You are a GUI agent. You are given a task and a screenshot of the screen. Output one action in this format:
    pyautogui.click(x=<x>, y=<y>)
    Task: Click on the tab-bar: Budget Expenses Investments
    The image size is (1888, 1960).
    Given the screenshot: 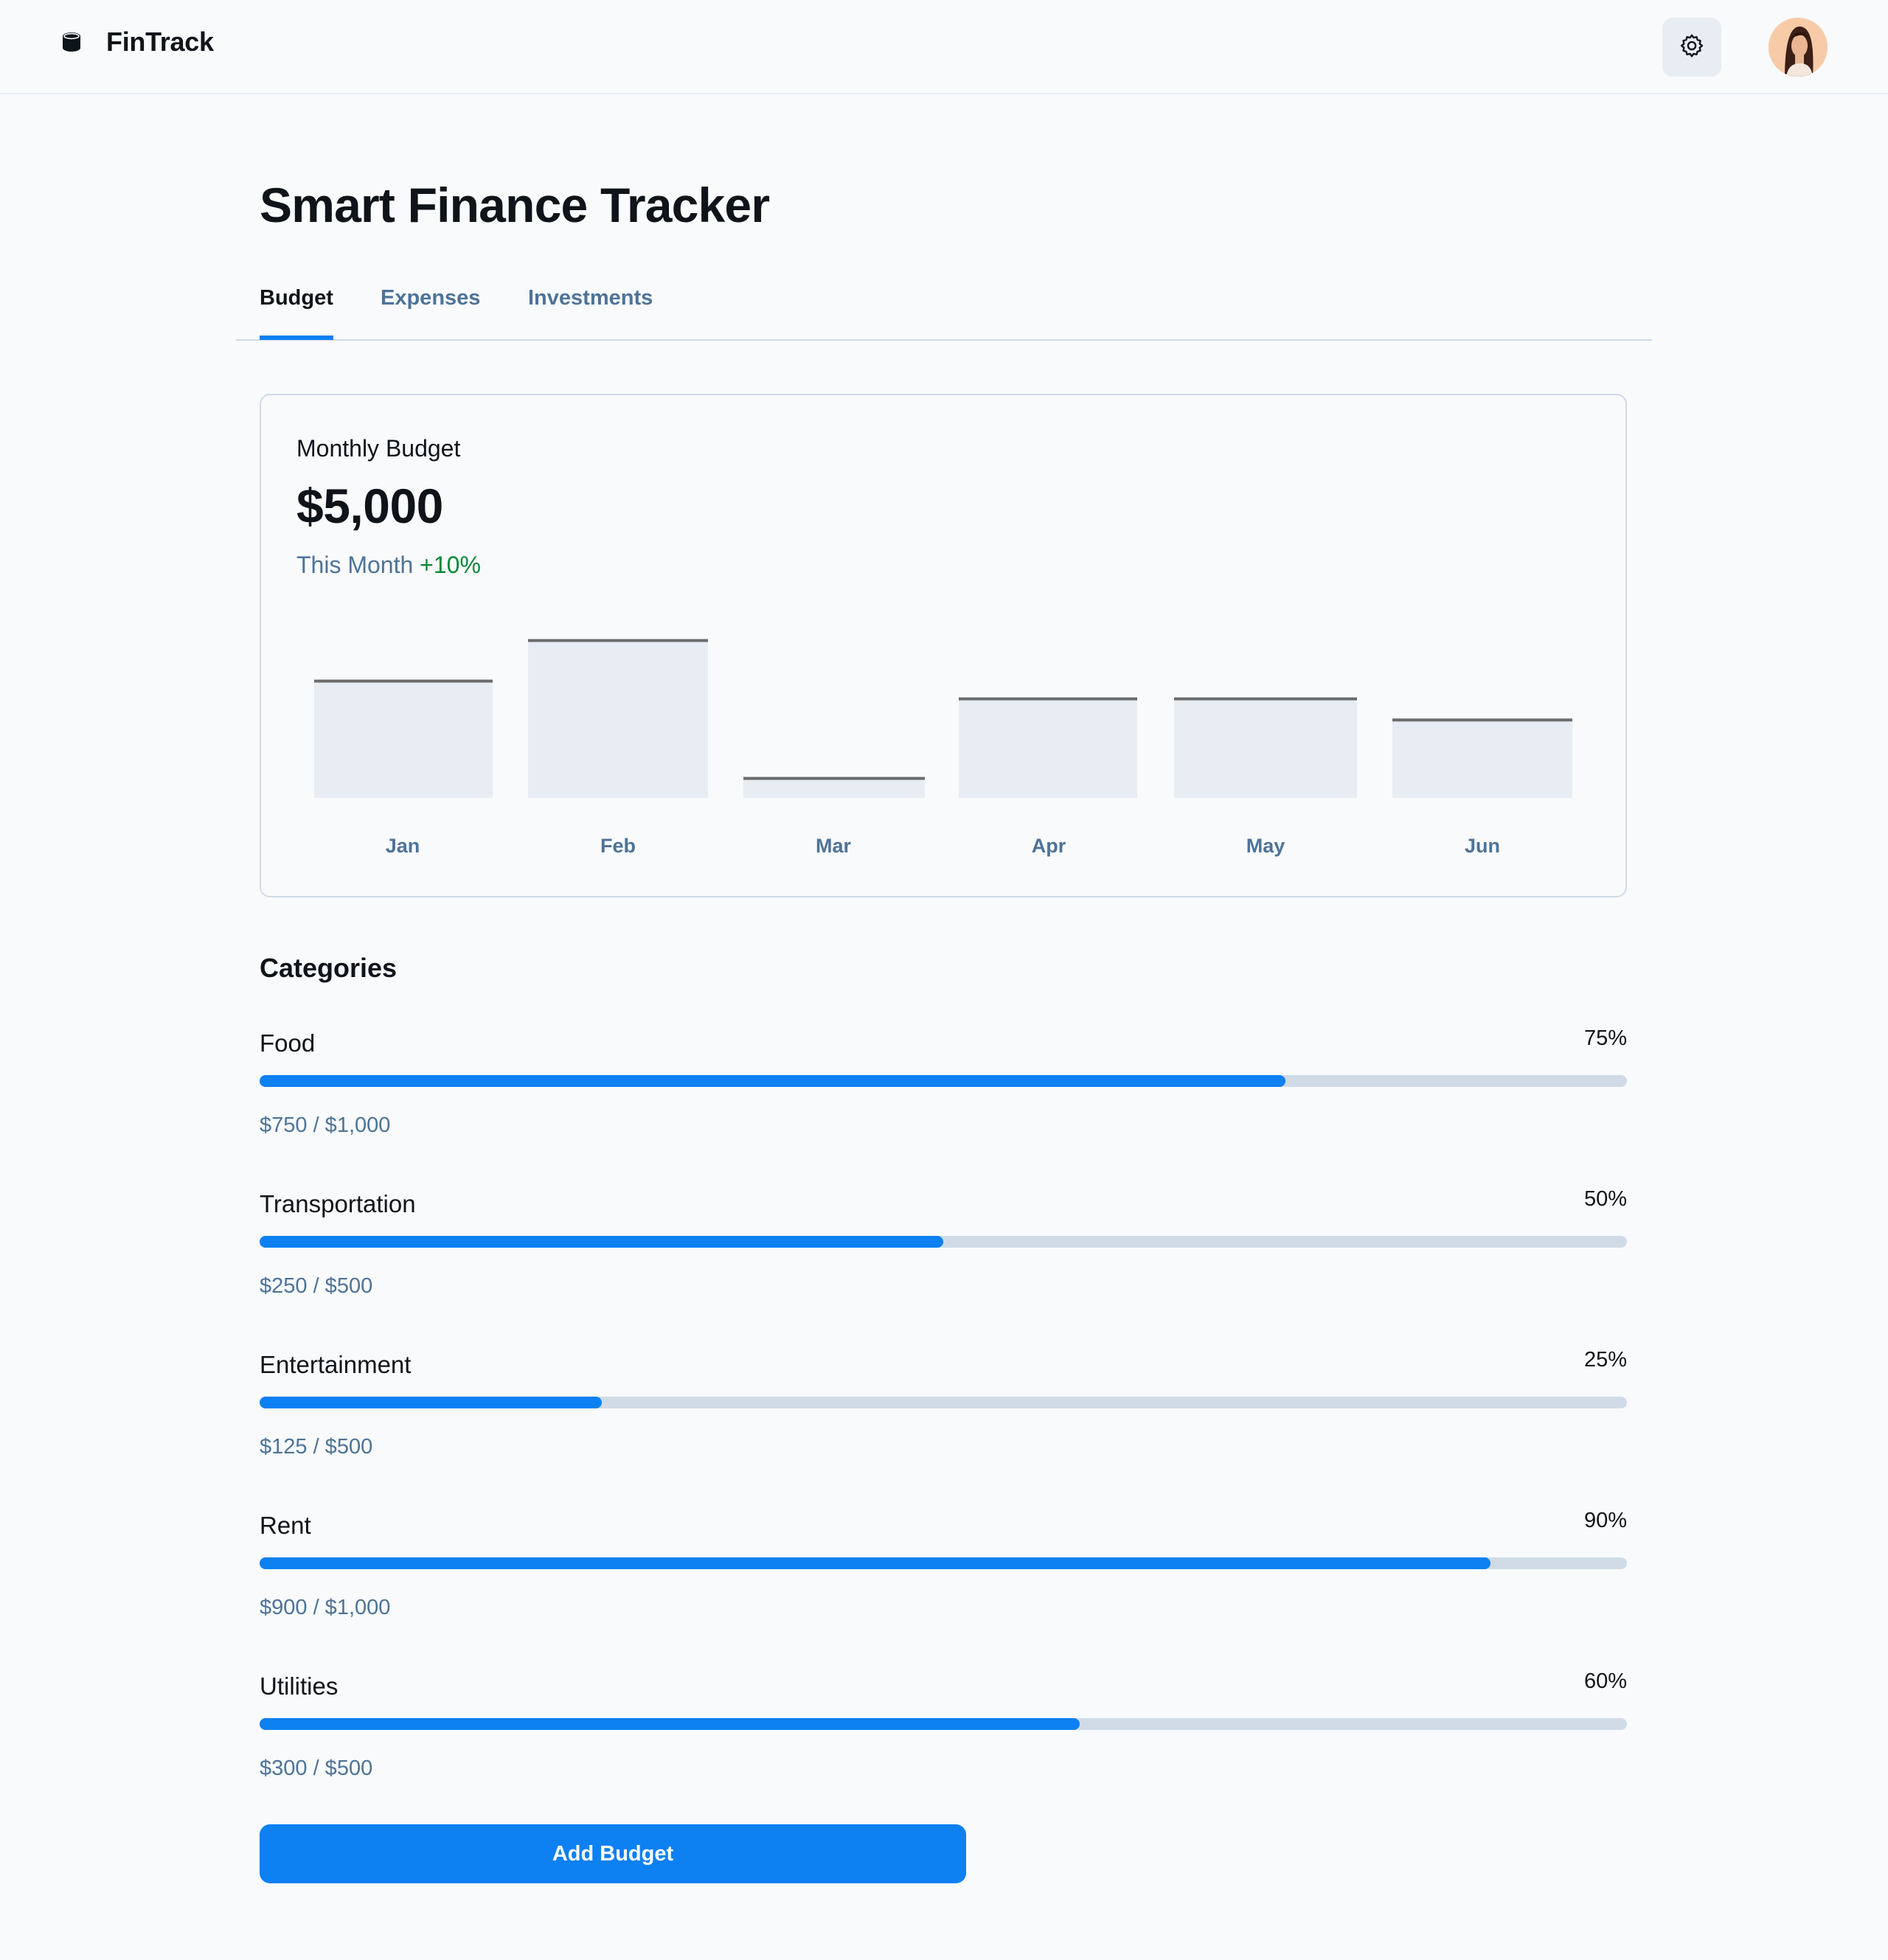 What is the action you would take?
    pyautogui.click(x=944, y=312)
    